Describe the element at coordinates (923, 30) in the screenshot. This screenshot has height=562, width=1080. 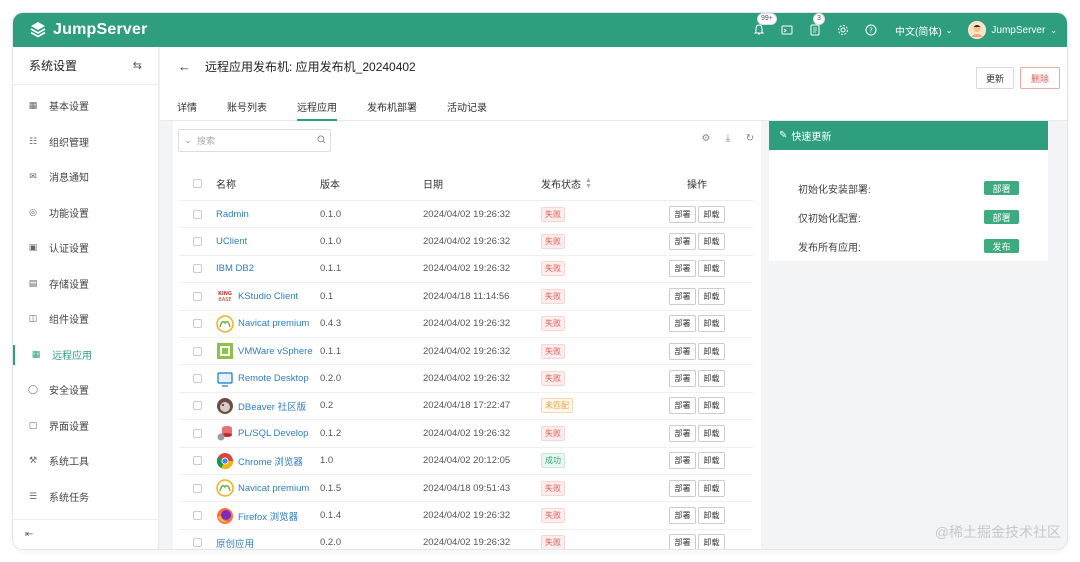
I see `language-select: 中文(简体) ⌄` at that location.